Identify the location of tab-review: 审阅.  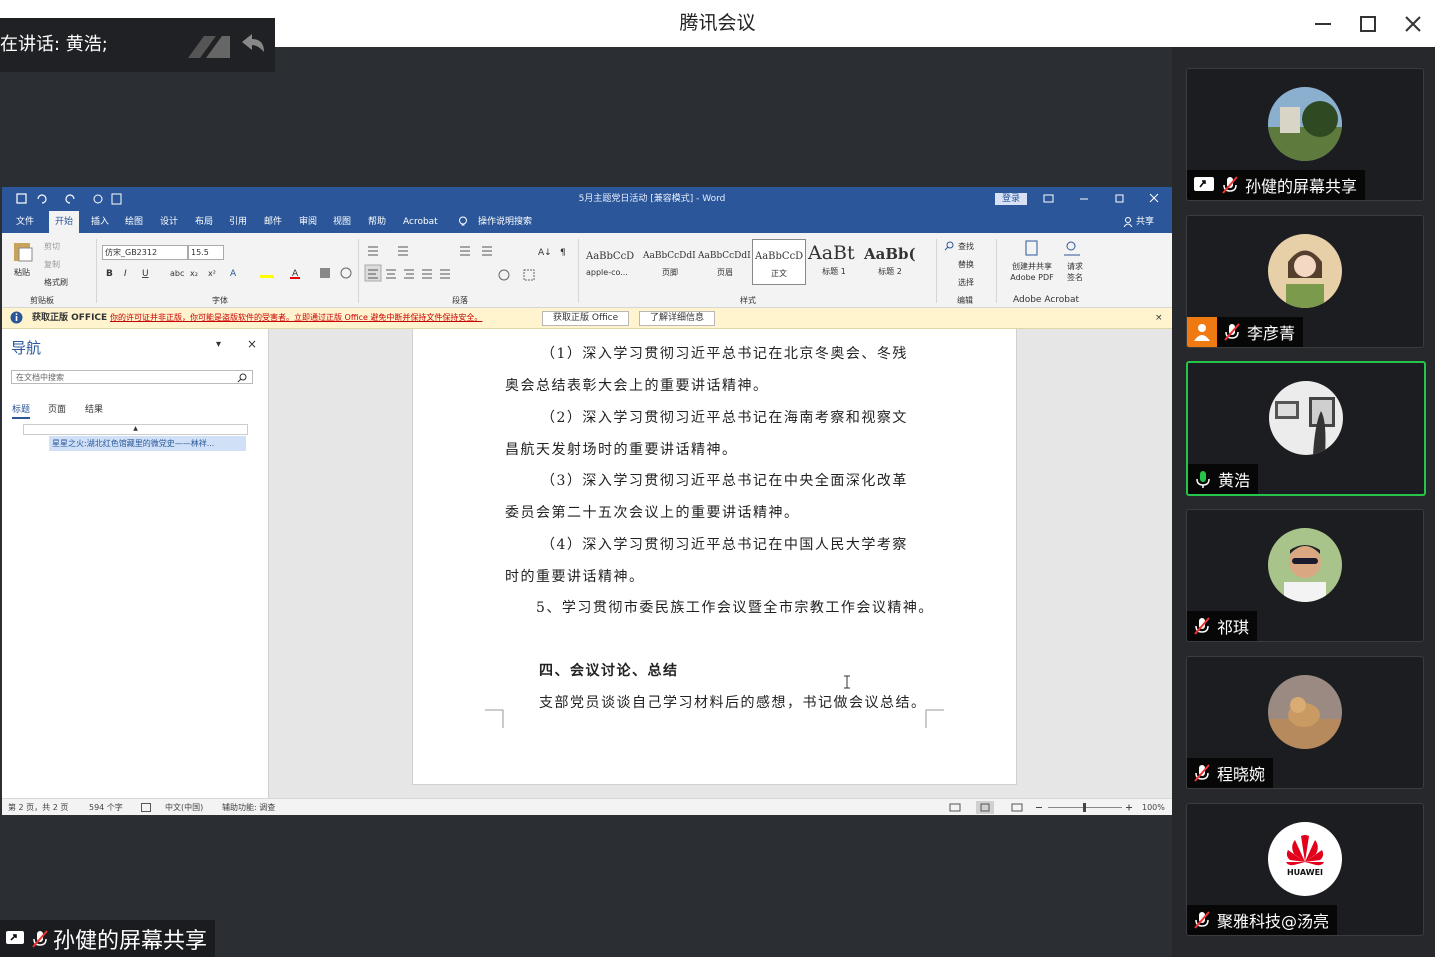
(308, 222).